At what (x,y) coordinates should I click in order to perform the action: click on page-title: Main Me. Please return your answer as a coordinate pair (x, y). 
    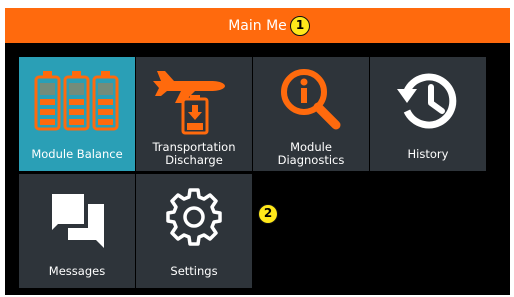
    Looking at the image, I should click on (257, 26).